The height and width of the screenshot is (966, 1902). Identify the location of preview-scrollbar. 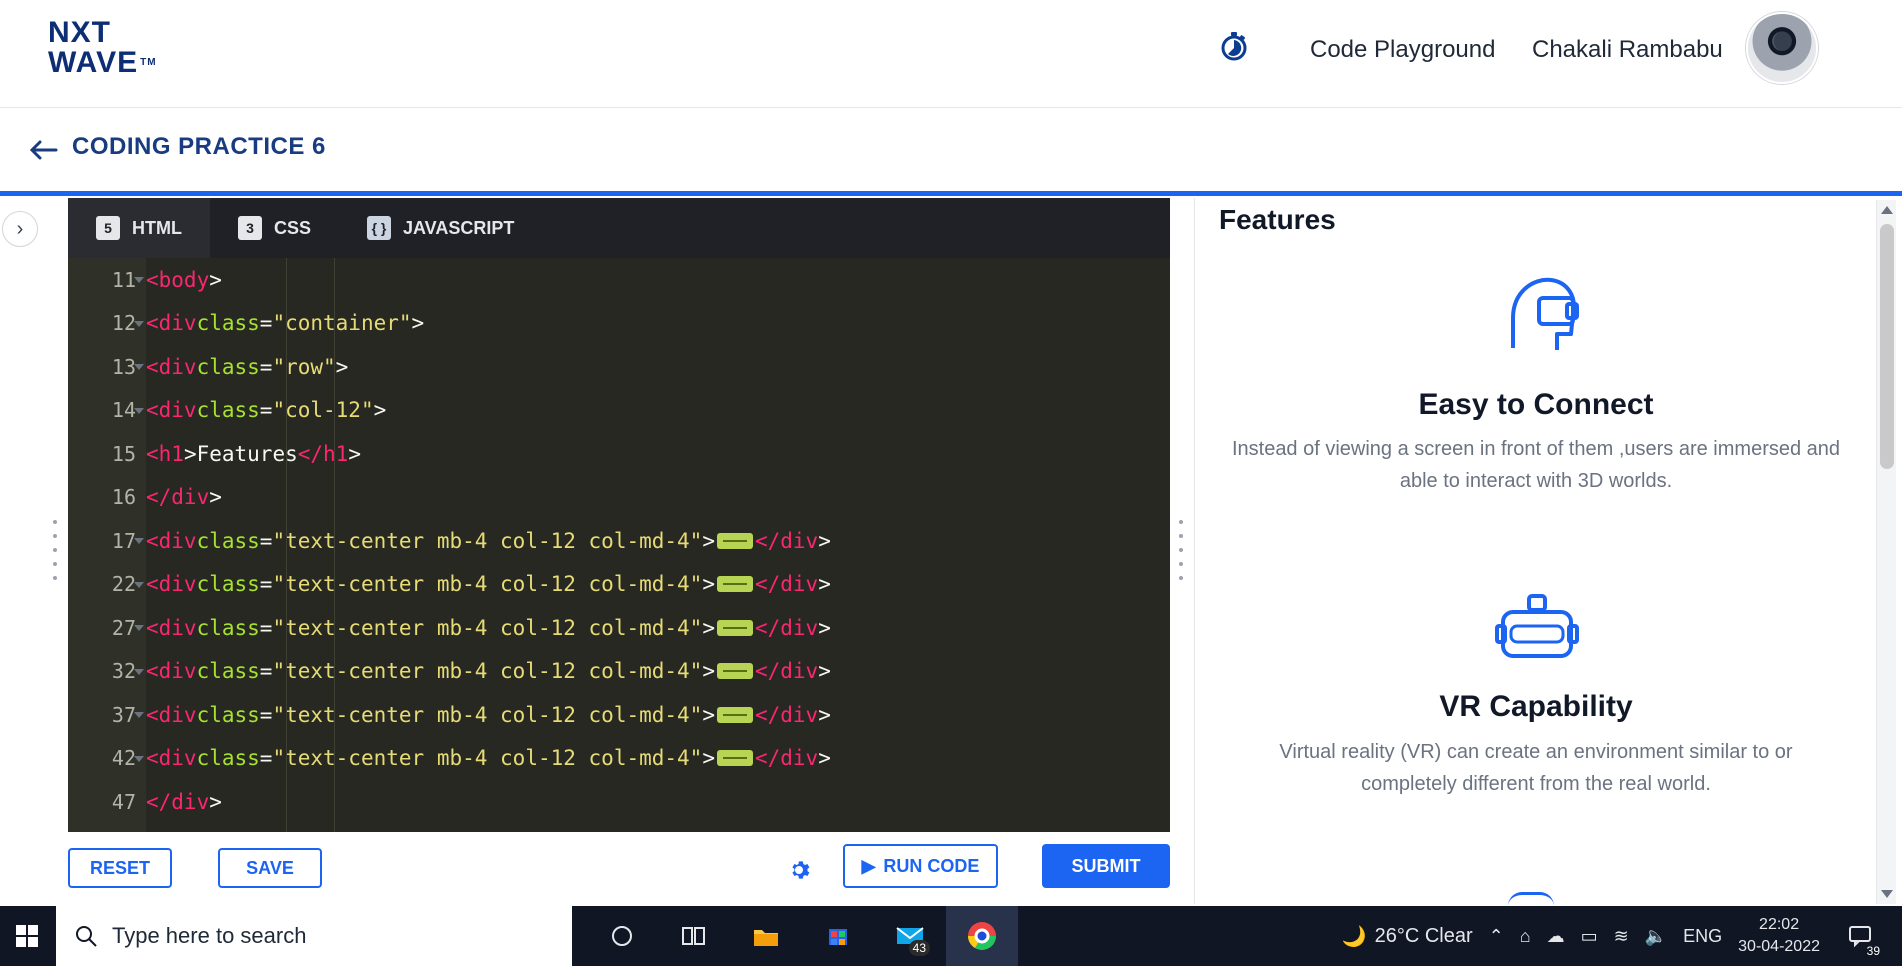
(1886, 552).